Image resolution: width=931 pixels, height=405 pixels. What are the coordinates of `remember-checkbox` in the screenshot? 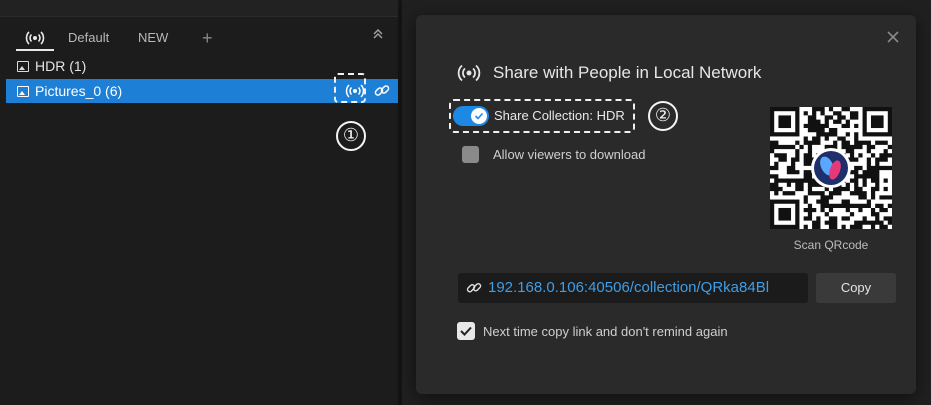 It's located at (466, 331).